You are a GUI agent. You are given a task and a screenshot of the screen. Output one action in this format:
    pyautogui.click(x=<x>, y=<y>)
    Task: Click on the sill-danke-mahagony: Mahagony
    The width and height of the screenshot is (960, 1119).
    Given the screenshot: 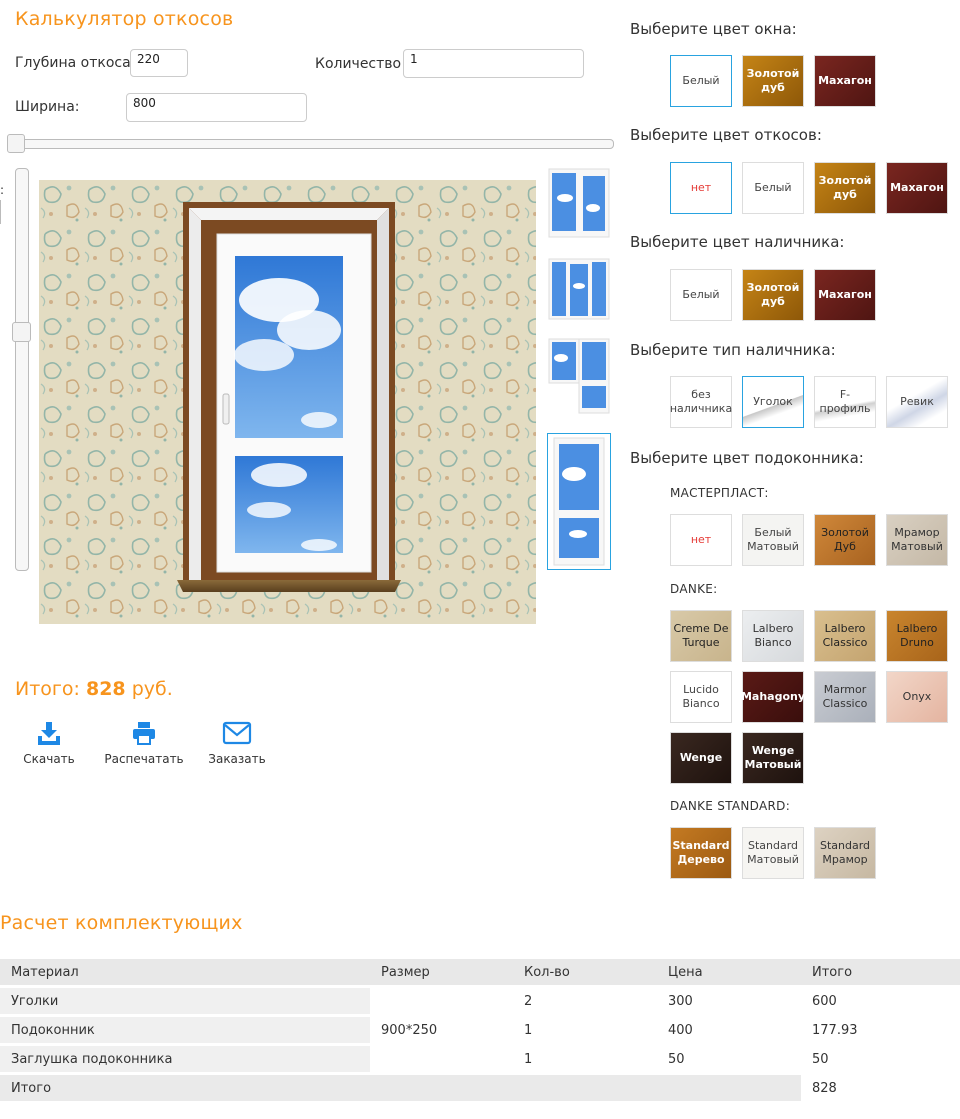 What is the action you would take?
    pyautogui.click(x=773, y=697)
    